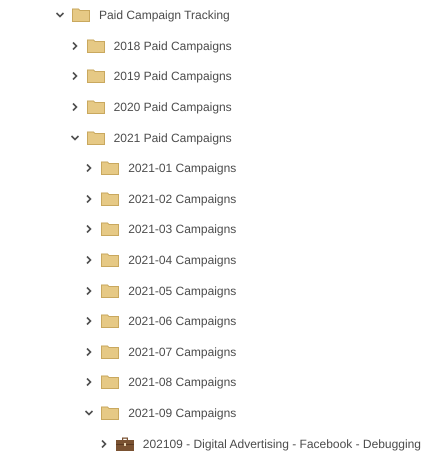  I want to click on tree-item-label: 2021-06 Campaigns, so click(182, 321).